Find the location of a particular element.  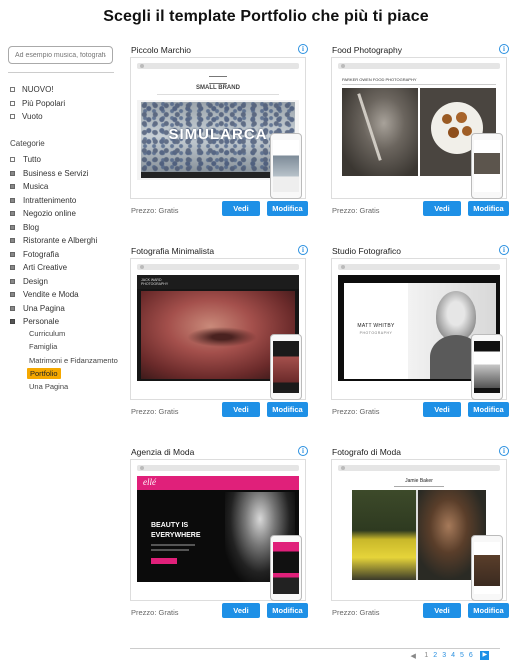

preview-brand: JACK WARD PHOTOGRAPHY is located at coordinates (155, 282).